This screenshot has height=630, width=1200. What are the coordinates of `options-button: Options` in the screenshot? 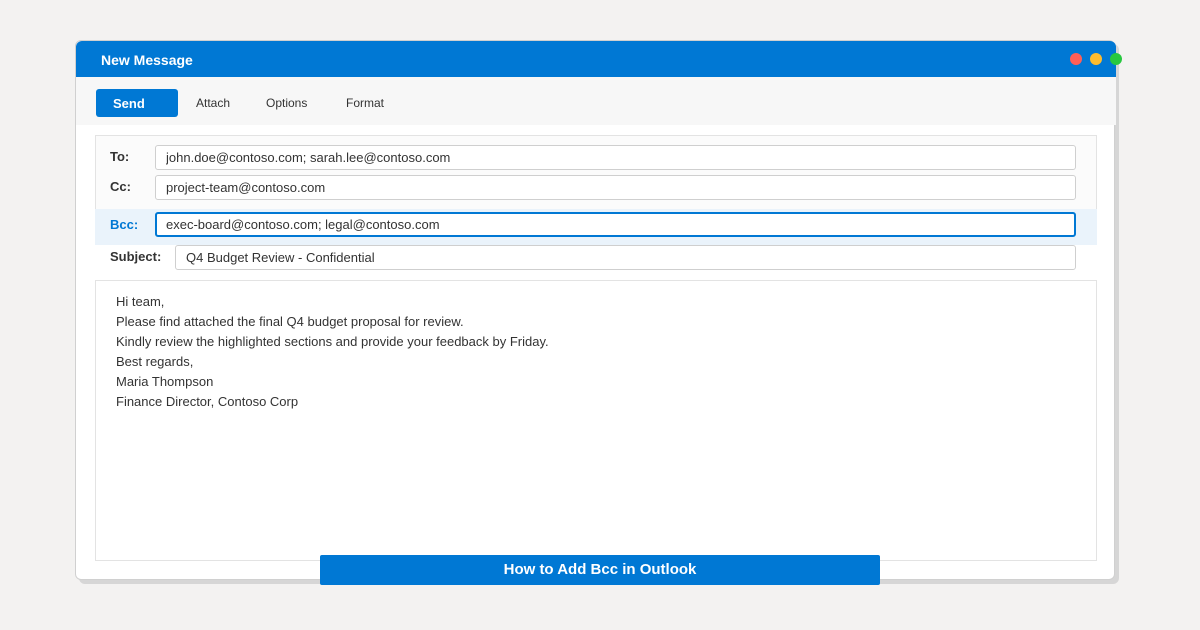 It's located at (286, 103).